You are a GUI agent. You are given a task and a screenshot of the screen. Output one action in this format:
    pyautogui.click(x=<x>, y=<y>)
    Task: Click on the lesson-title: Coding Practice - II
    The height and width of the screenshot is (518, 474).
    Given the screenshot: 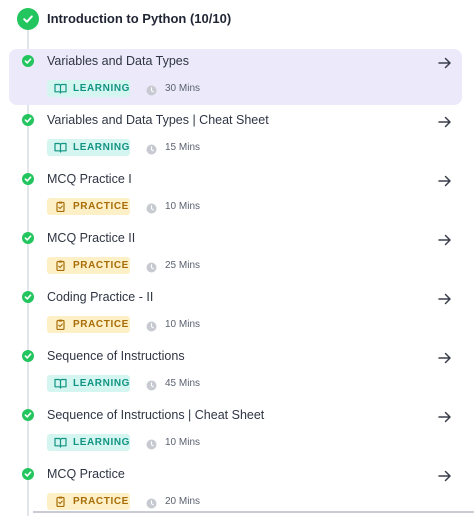 What is the action you would take?
    pyautogui.click(x=100, y=297)
    